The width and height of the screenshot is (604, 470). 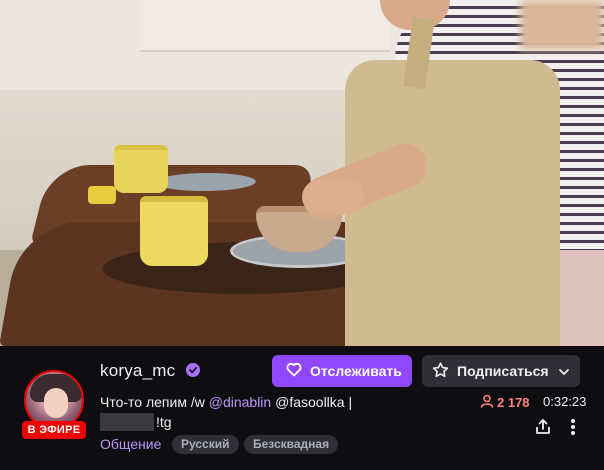 What do you see at coordinates (562, 25) in the screenshot?
I see `blurred-corner` at bounding box center [562, 25].